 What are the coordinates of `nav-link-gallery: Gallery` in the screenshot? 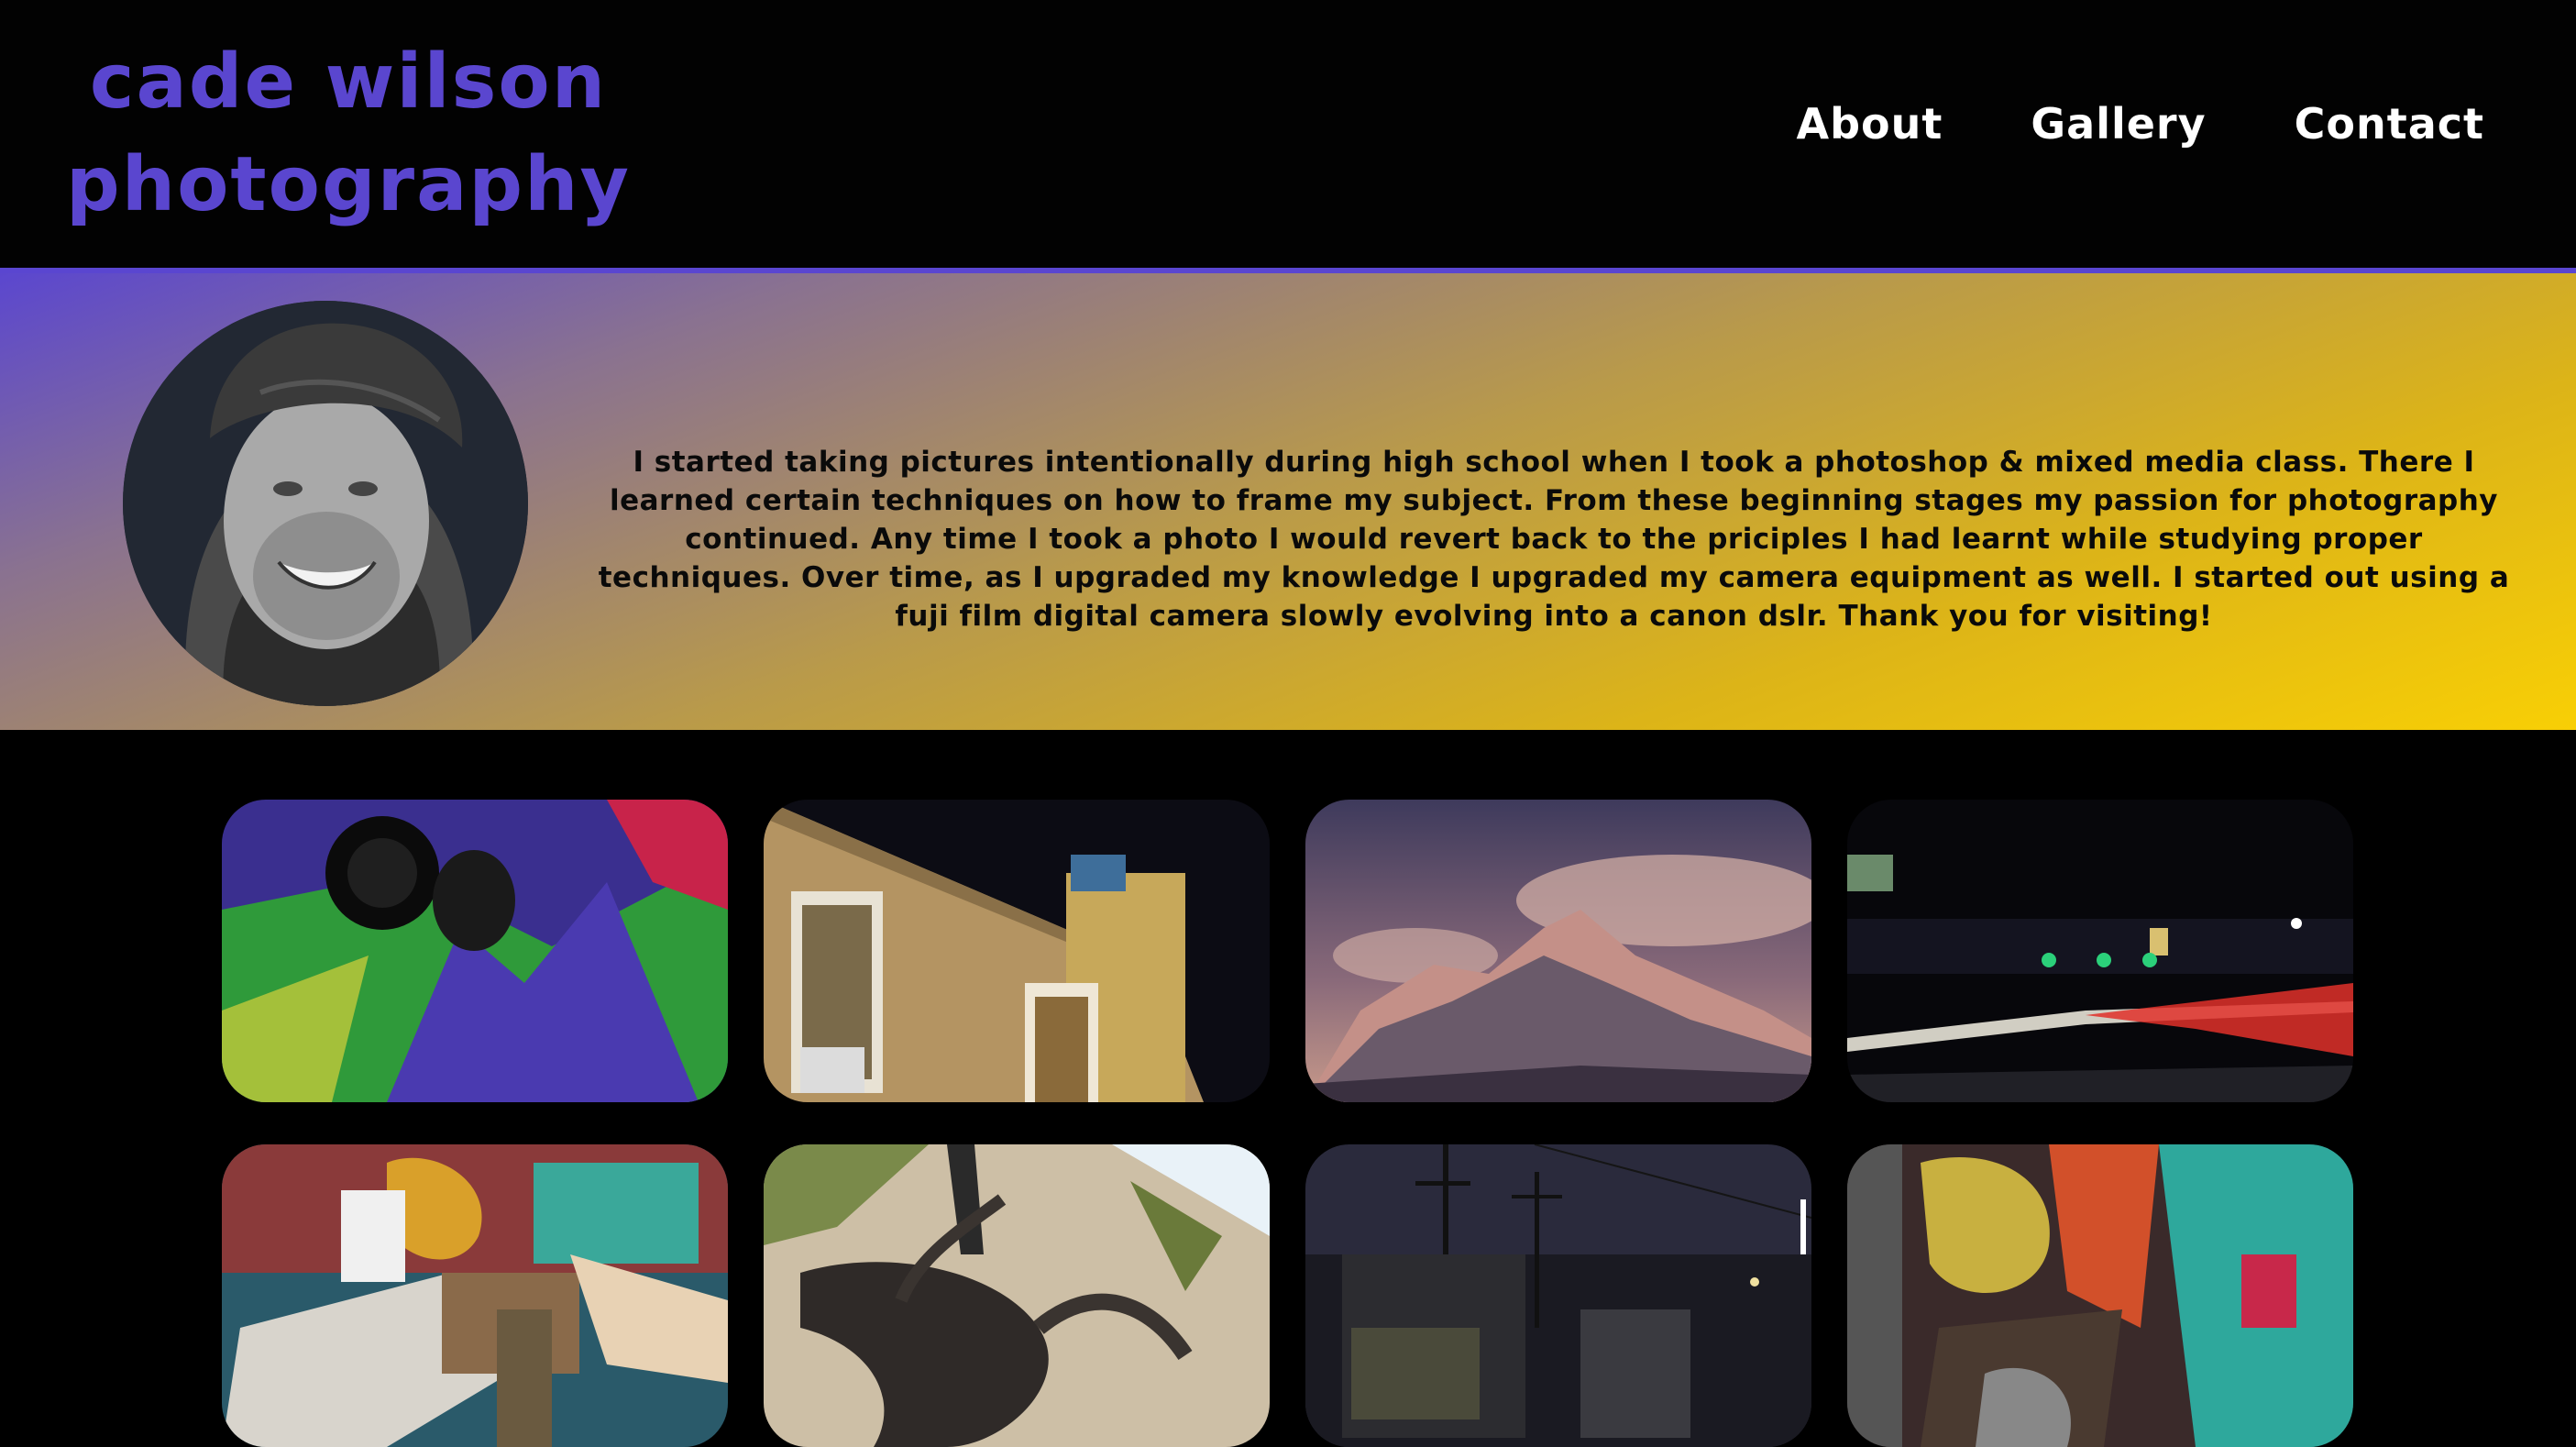 It's located at (2118, 124).